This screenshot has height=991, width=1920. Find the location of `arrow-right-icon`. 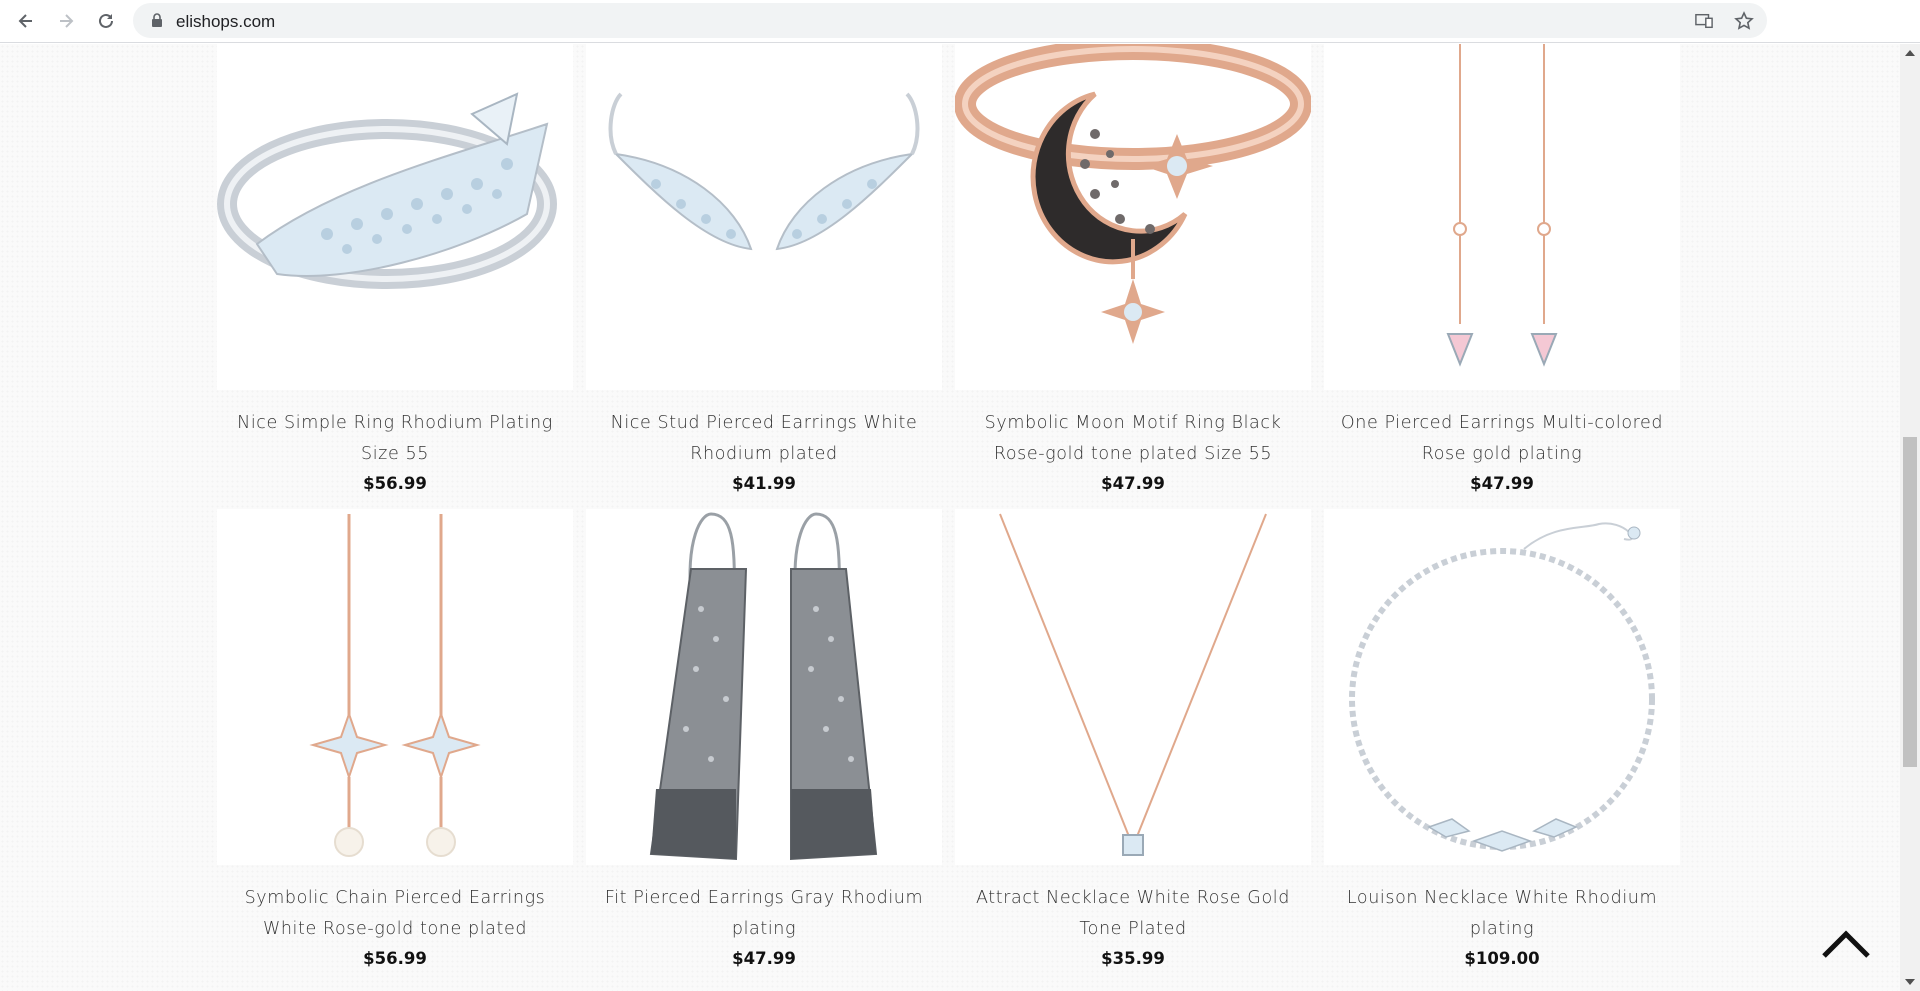

arrow-right-icon is located at coordinates (67, 21).